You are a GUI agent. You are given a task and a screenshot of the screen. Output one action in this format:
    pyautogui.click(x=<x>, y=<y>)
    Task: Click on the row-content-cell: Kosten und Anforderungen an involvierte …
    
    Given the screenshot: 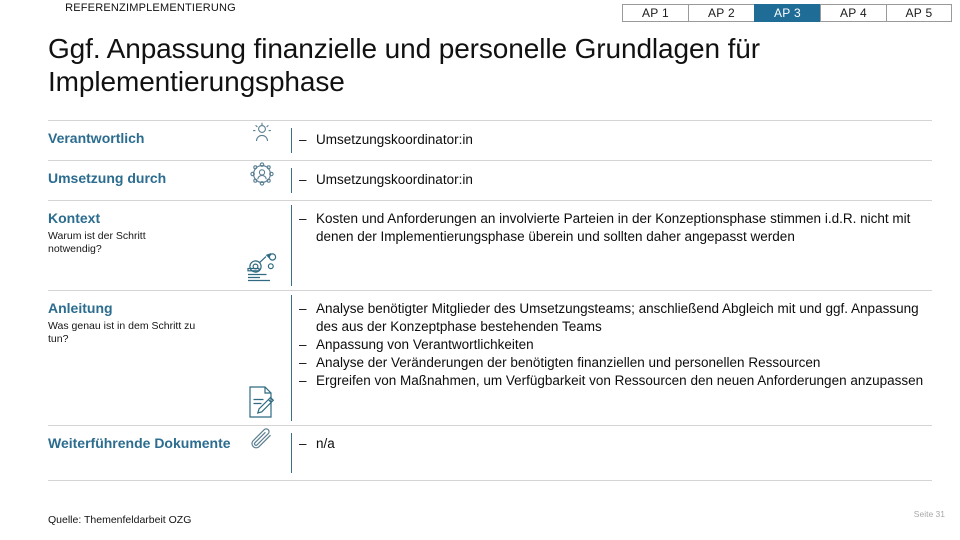 What is the action you would take?
    pyautogui.click(x=614, y=245)
    